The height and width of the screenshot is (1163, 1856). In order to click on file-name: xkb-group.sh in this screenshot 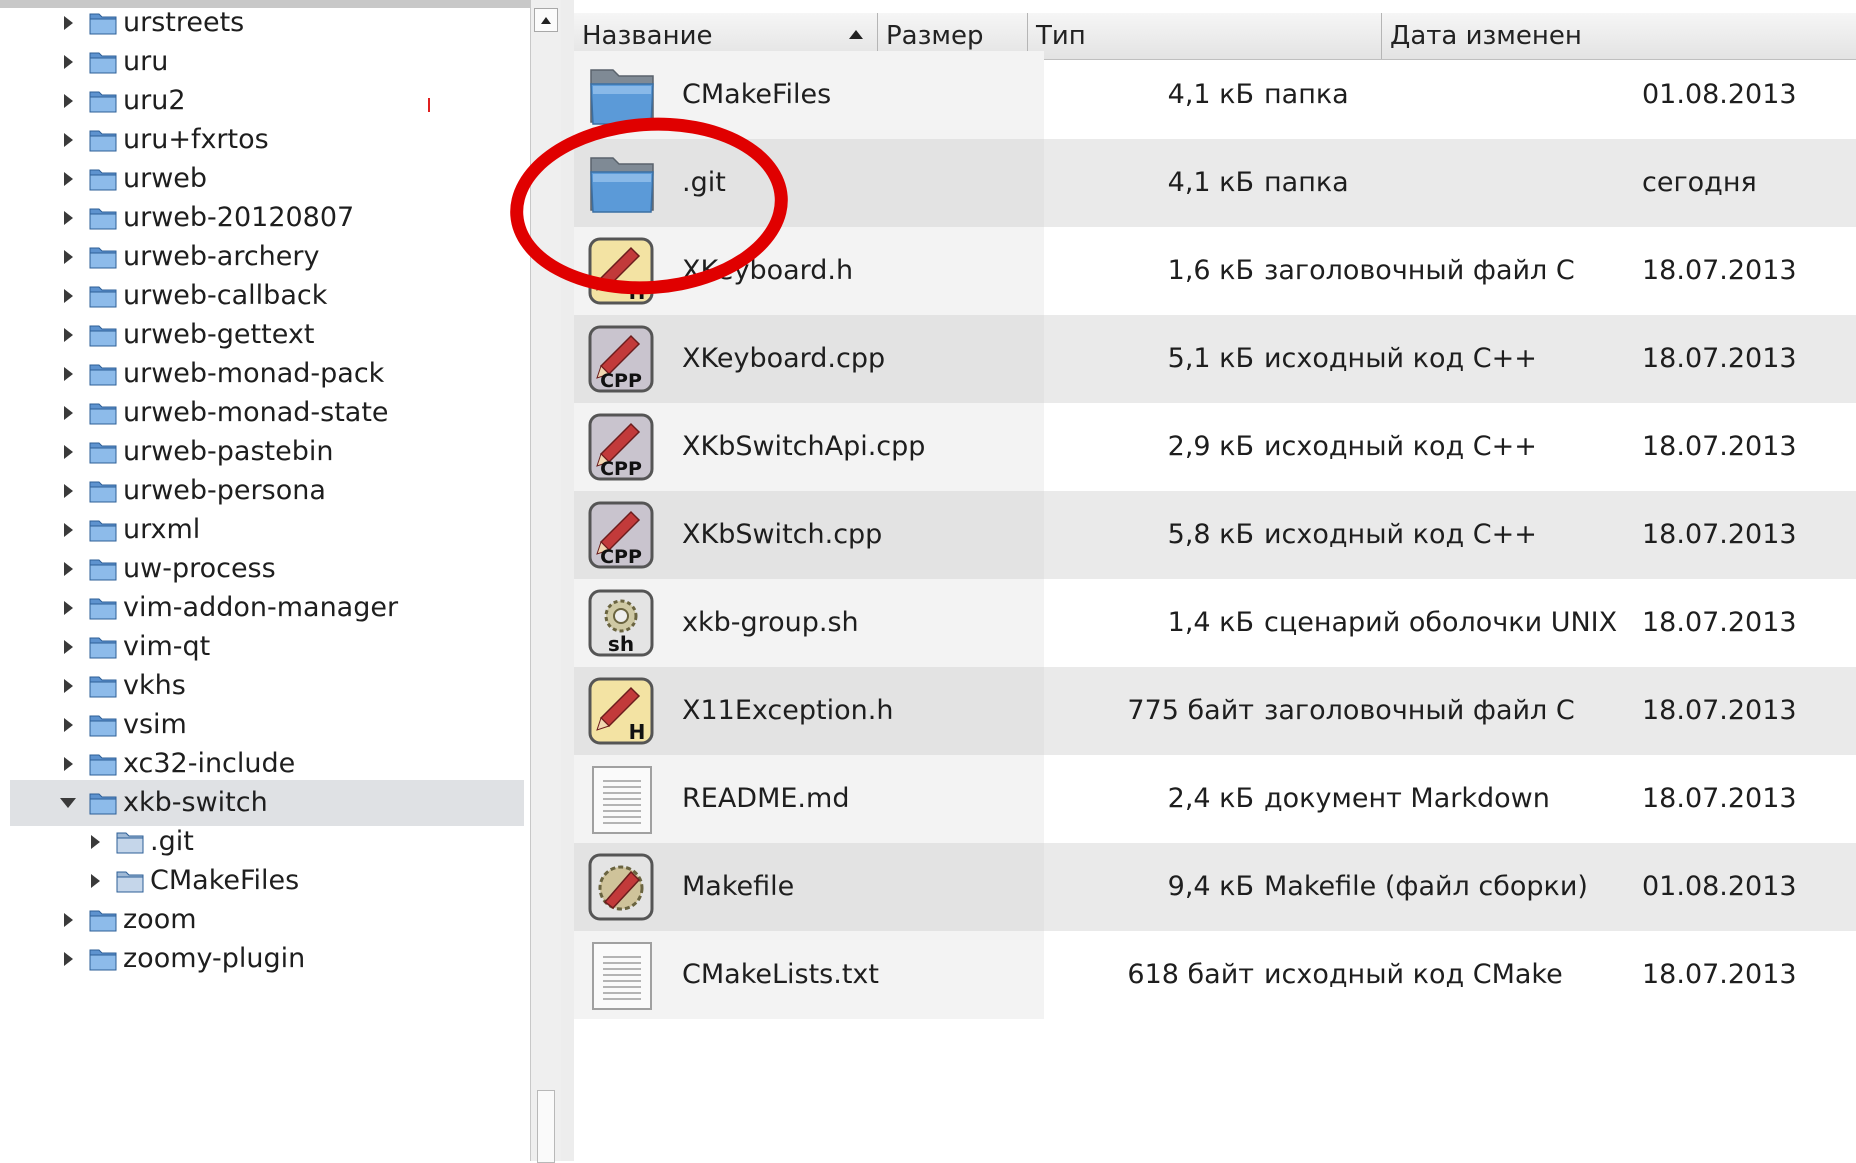, I will do `click(770, 622)`.